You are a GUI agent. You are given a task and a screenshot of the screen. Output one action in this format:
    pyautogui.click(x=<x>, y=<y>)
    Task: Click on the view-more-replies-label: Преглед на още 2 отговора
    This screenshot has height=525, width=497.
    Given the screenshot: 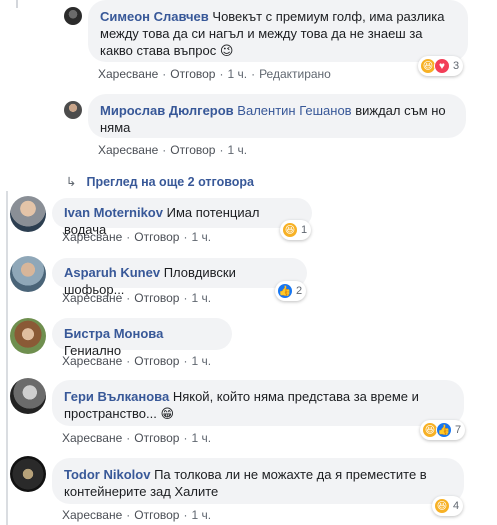 What is the action you would take?
    pyautogui.click(x=170, y=182)
    